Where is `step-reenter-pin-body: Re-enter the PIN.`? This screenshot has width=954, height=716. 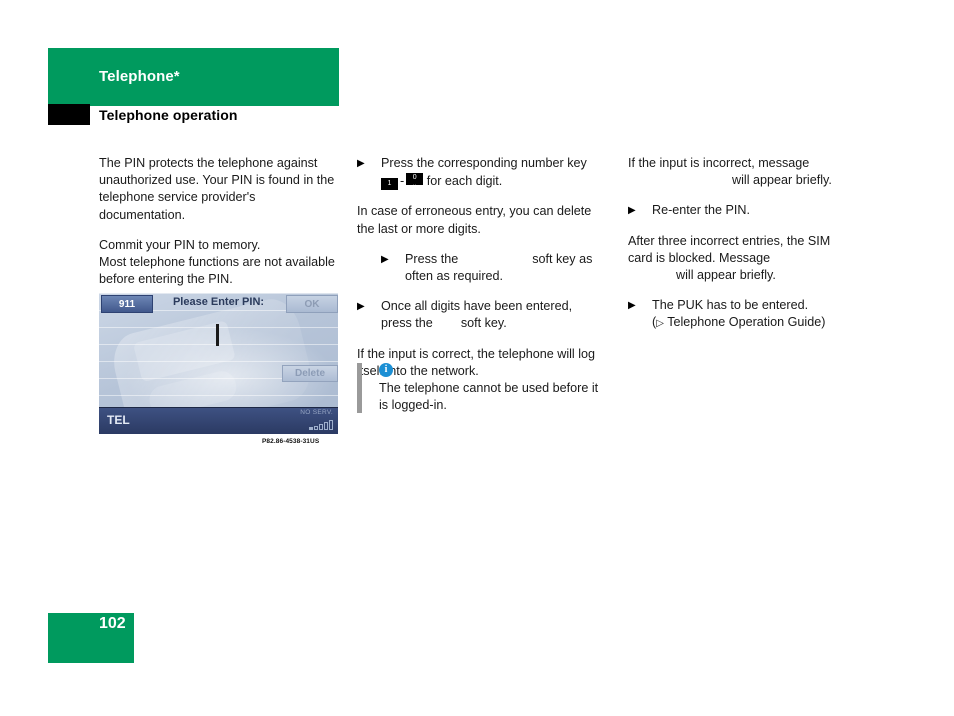 step-reenter-pin-body: Re-enter the PIN. is located at coordinates (701, 210).